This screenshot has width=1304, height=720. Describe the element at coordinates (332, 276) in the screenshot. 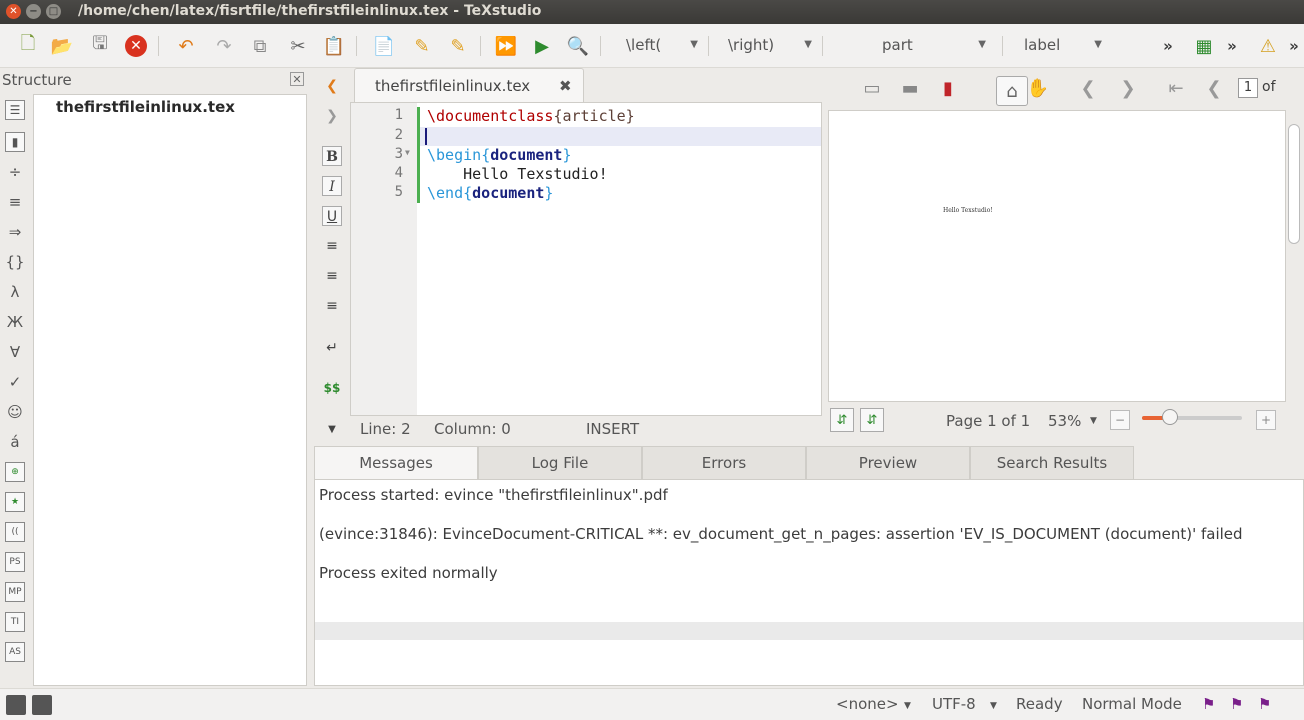

I see `align-center-icon: ≡` at that location.